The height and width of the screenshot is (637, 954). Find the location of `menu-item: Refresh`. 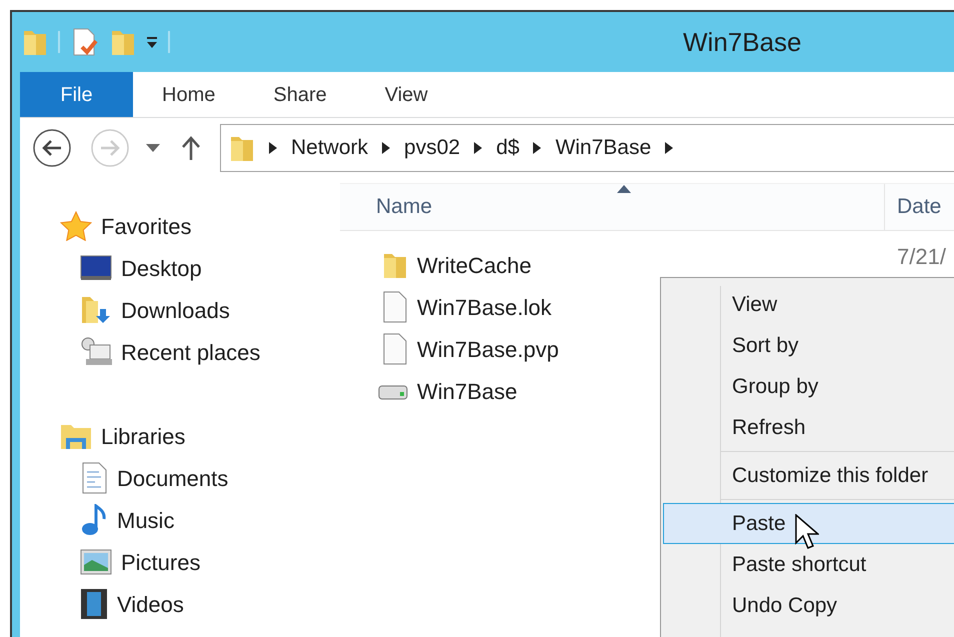

menu-item: Refresh is located at coordinates (808, 427).